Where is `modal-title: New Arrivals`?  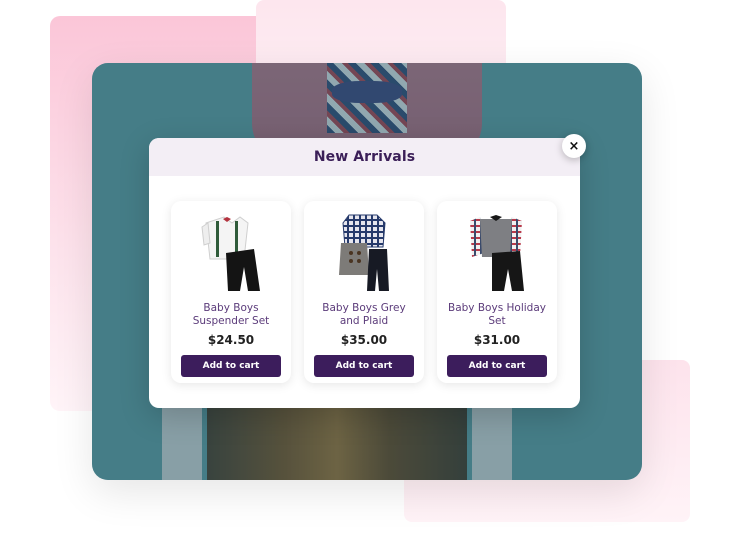
modal-title: New Arrivals is located at coordinates (364, 157).